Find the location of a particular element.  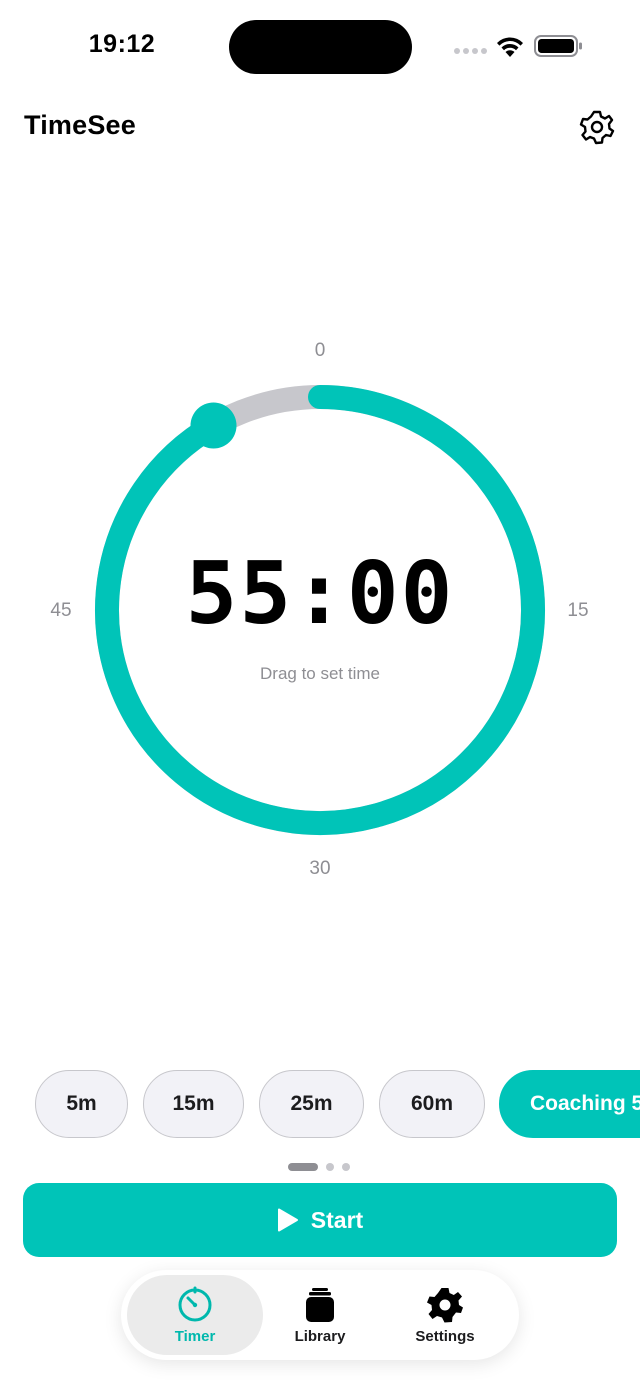

preset-chip-15m: 15m is located at coordinates (193, 1104).